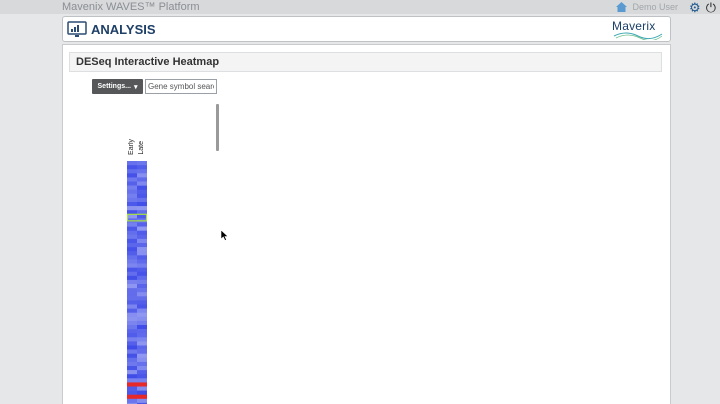 The image size is (720, 404). I want to click on heatmap-grid, so click(137, 282).